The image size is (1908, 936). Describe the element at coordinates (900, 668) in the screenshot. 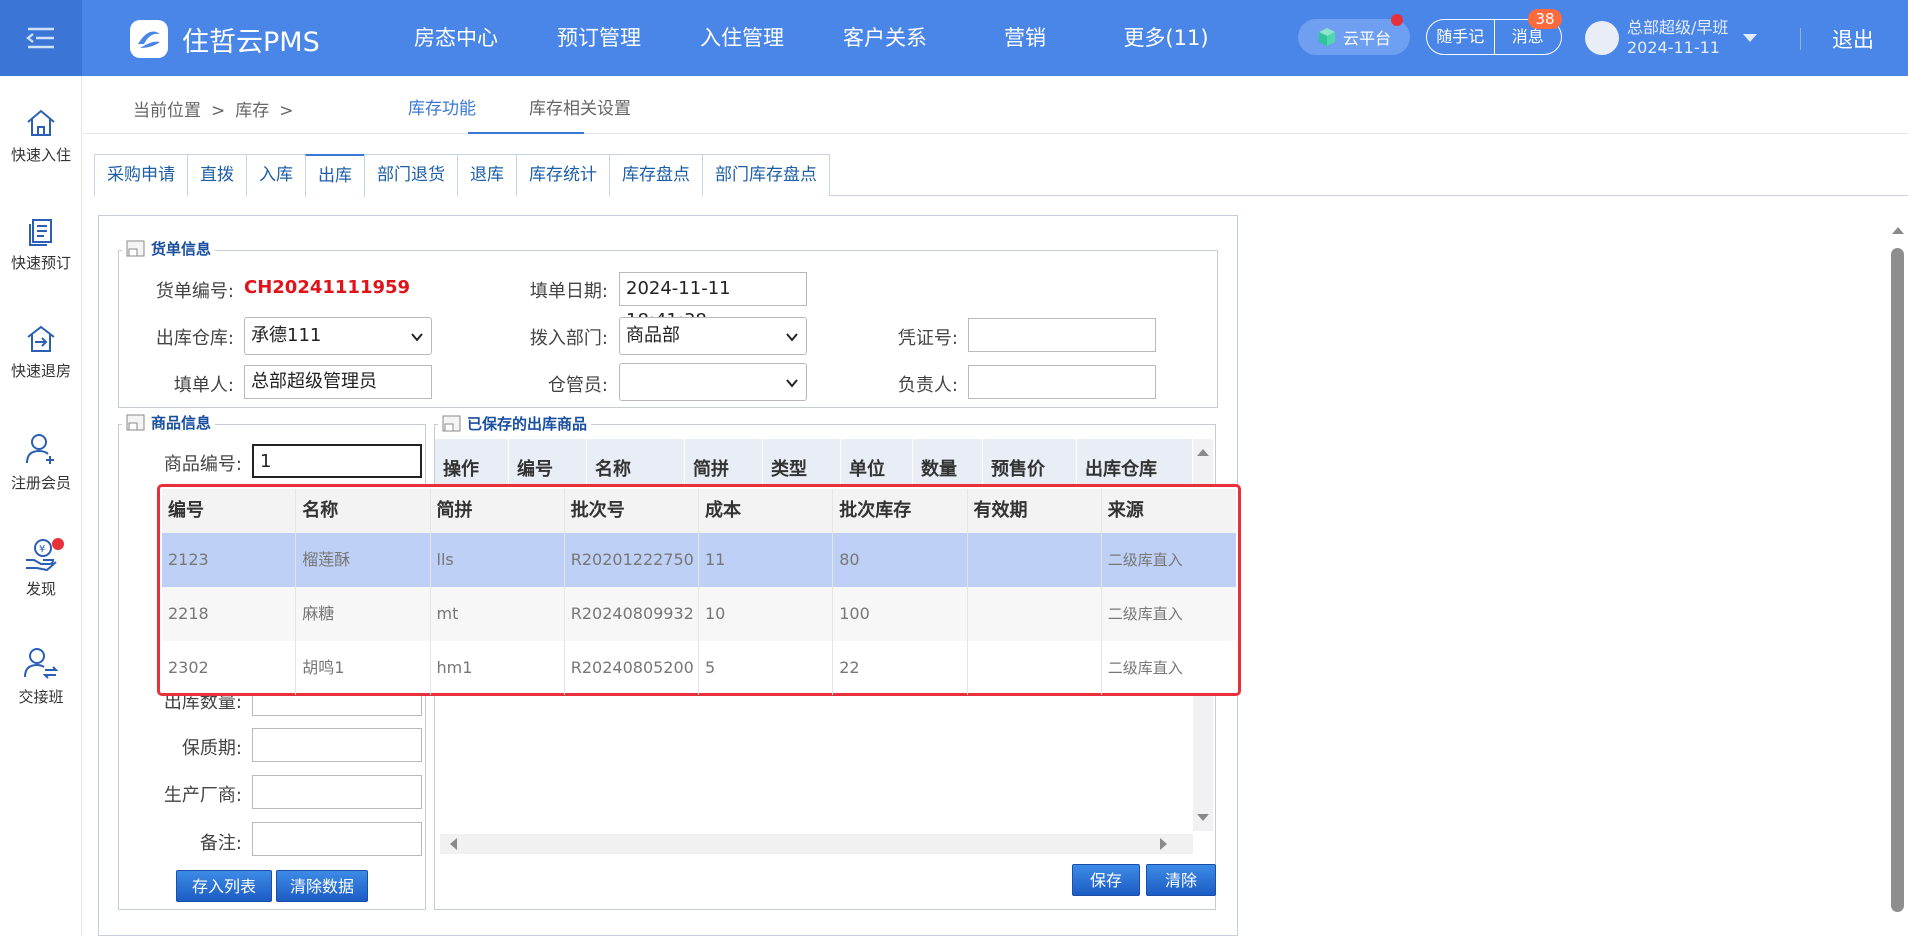

I see `table-cell: 22` at that location.